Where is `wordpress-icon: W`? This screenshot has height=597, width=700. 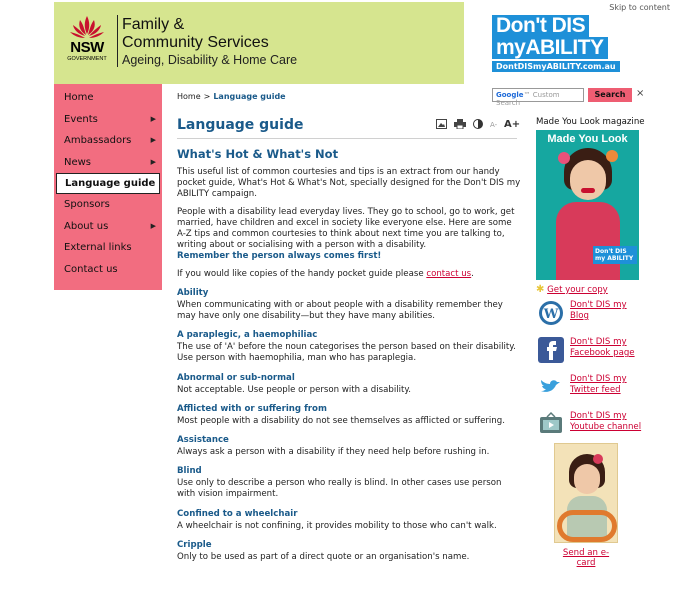 wordpress-icon: W is located at coordinates (551, 313).